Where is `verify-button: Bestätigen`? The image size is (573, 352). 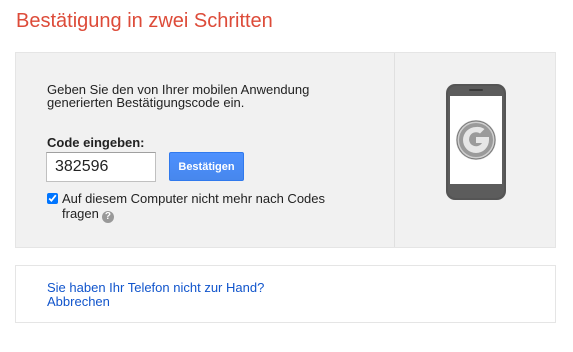 verify-button: Bestätigen is located at coordinates (206, 166).